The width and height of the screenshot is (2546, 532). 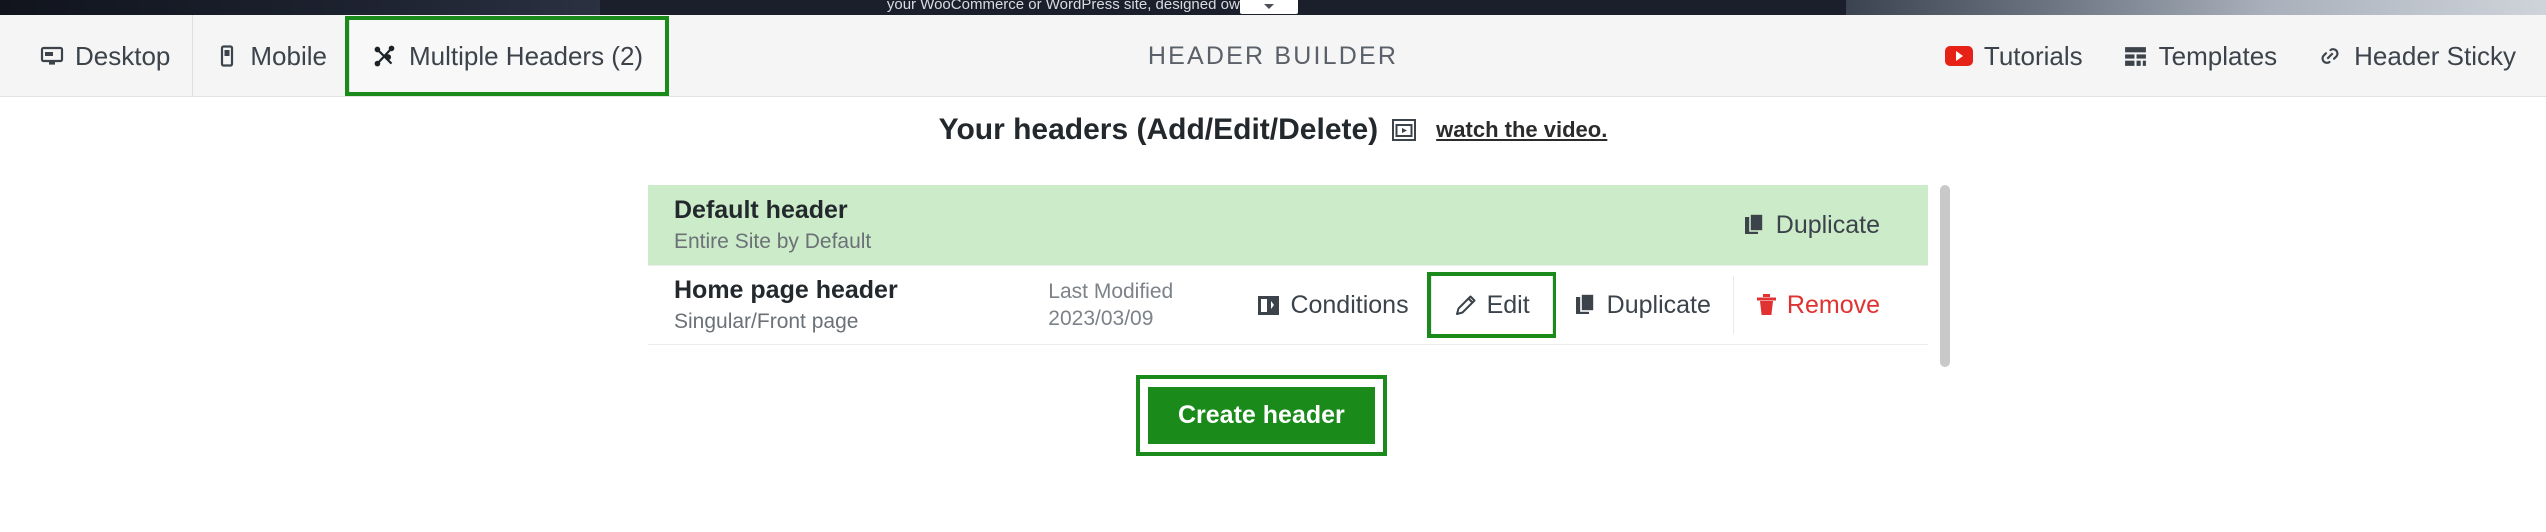 What do you see at coordinates (1404, 130) in the screenshot?
I see `video-frame-icon` at bounding box center [1404, 130].